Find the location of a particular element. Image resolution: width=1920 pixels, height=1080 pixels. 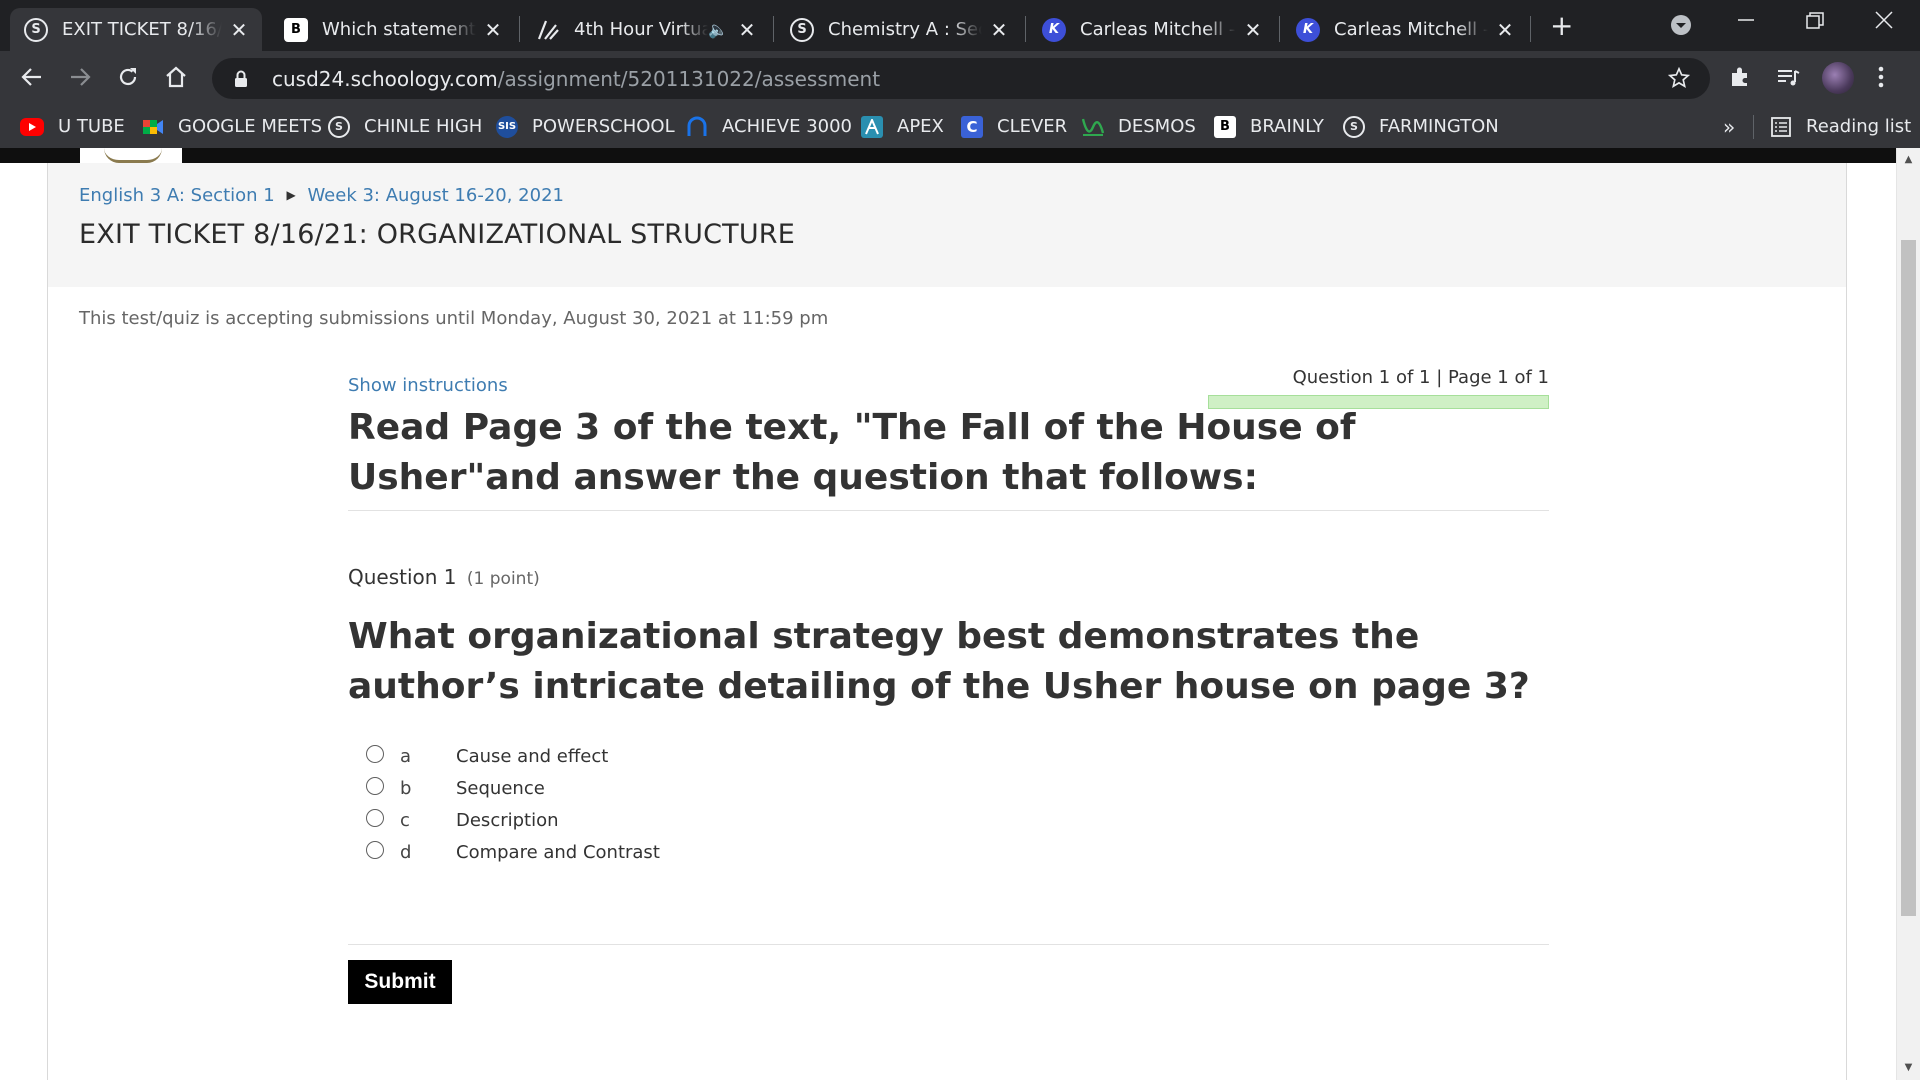

bookmark-desmos: DESMOS is located at coordinates (1139, 126).